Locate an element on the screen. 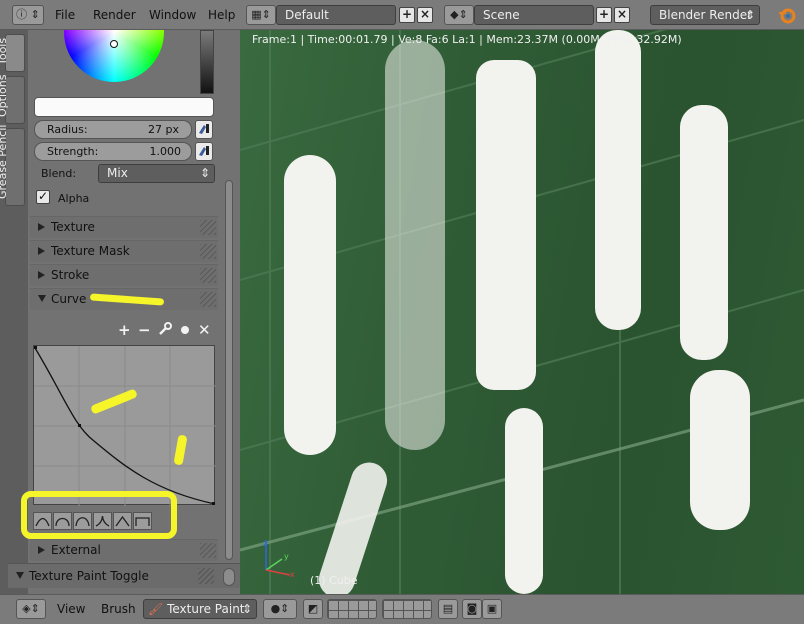 Image resolution: width=804 pixels, height=624 pixels. section-texture-mask-label: Texture Mask is located at coordinates (90, 251).